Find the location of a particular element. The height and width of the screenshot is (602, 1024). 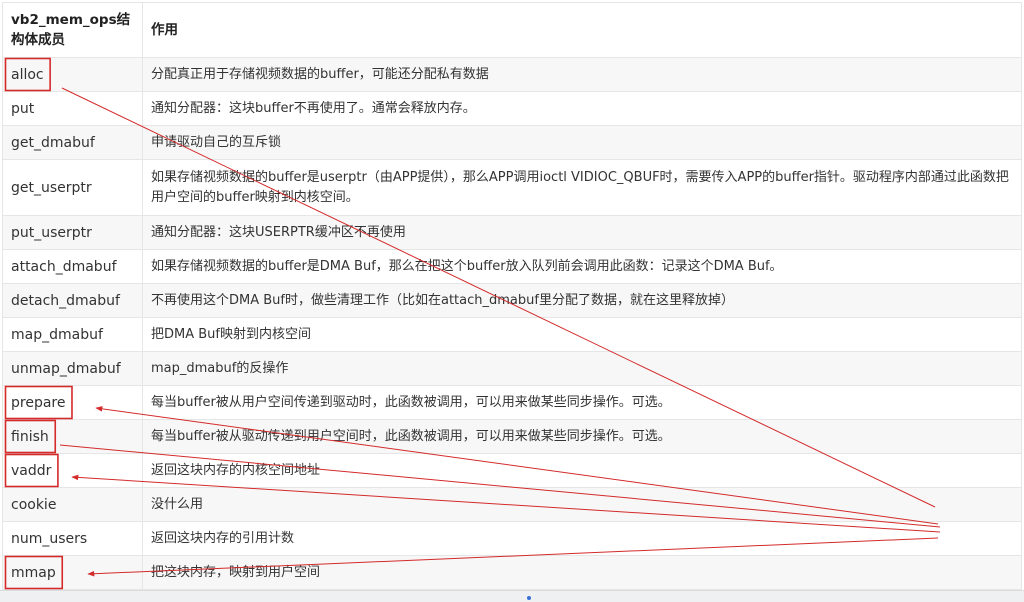

table-row: num_users 返回这块内存的引用计数 is located at coordinates (512, 538).